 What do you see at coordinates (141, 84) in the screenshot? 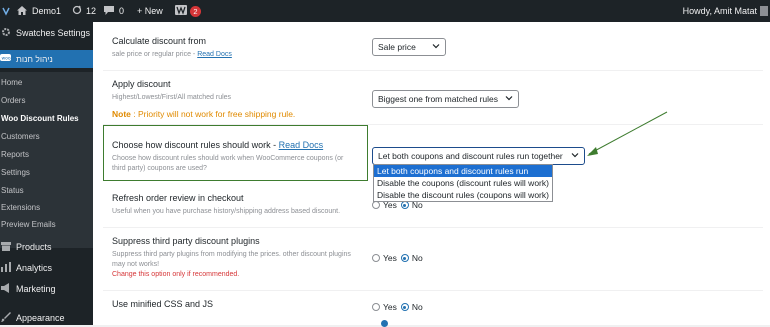
I see `apply-discount-title: Apply discount` at bounding box center [141, 84].